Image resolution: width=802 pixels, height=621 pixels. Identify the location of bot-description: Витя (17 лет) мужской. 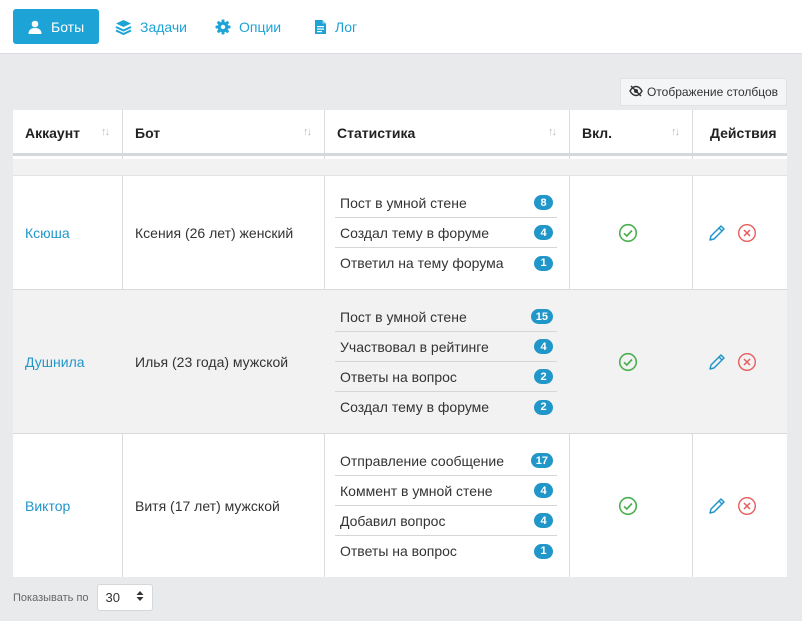
(207, 505).